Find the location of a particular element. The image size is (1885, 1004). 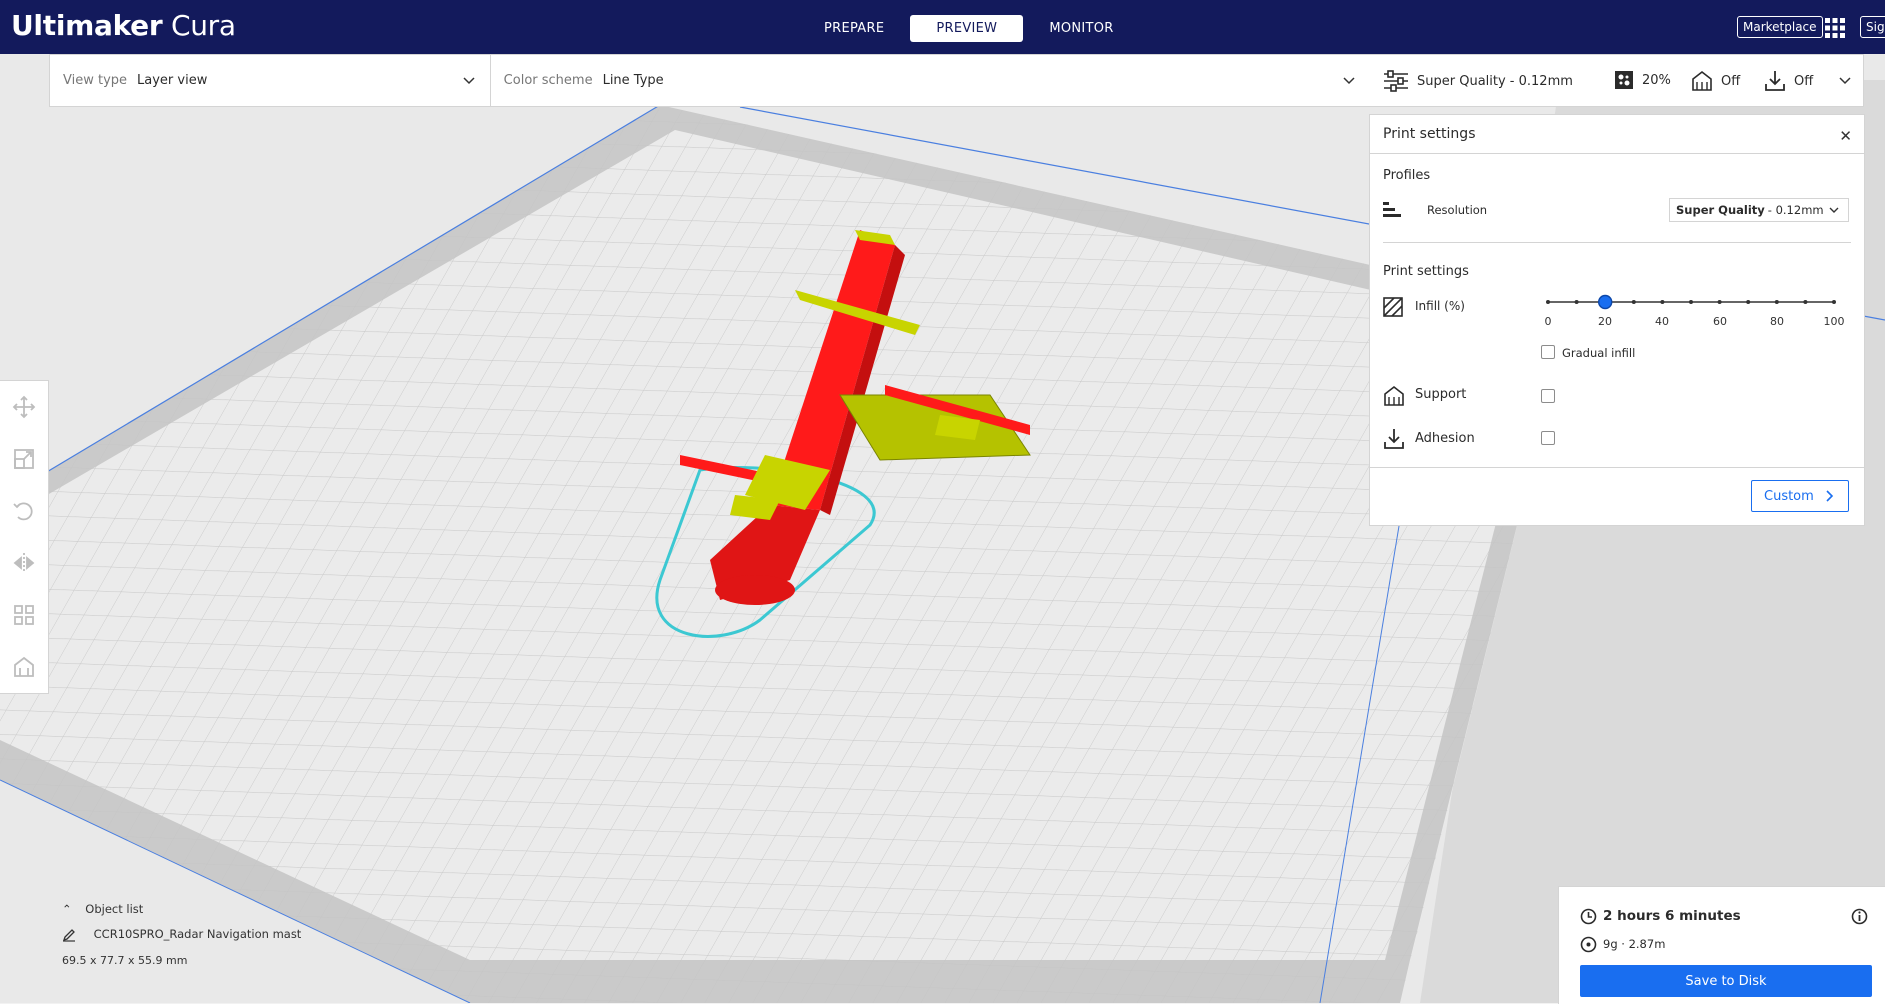

app-grid-icon is located at coordinates (1835, 28).